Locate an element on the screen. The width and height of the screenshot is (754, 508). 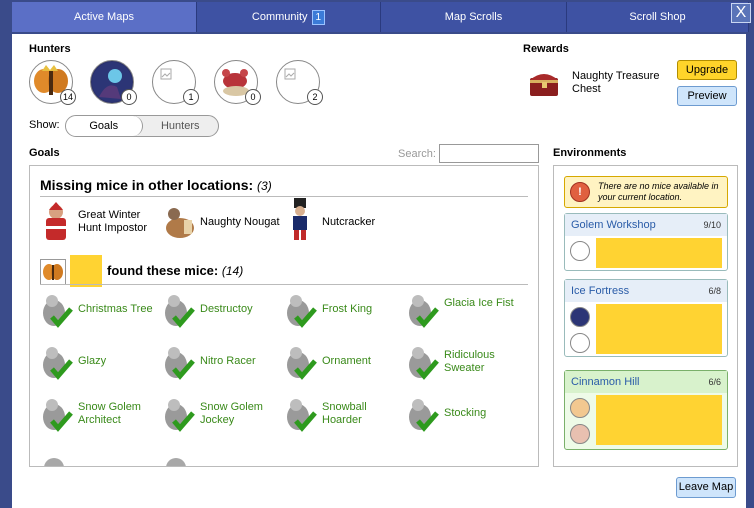
env-golem-workshop: Golem Workshop 9/10 is located at coordinates (646, 242).